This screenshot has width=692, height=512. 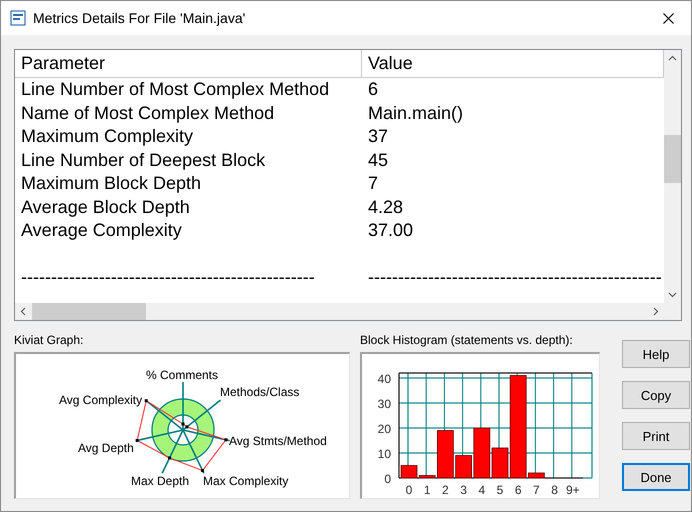 I want to click on table-cell: Average Complexity, so click(x=101, y=230).